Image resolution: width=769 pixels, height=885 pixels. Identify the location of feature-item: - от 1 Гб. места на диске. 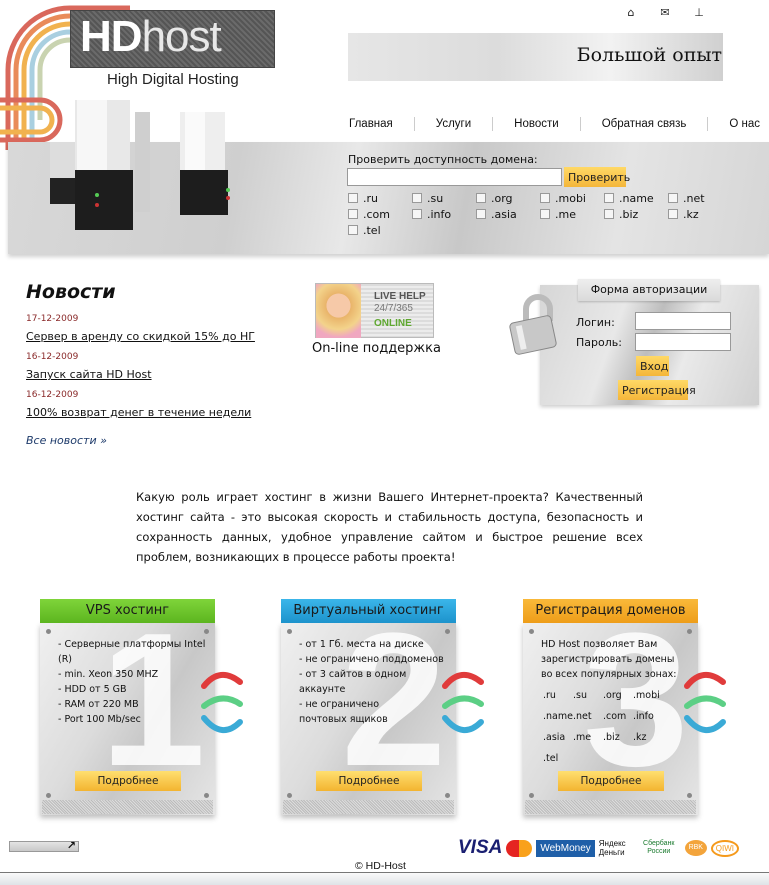
(361, 644).